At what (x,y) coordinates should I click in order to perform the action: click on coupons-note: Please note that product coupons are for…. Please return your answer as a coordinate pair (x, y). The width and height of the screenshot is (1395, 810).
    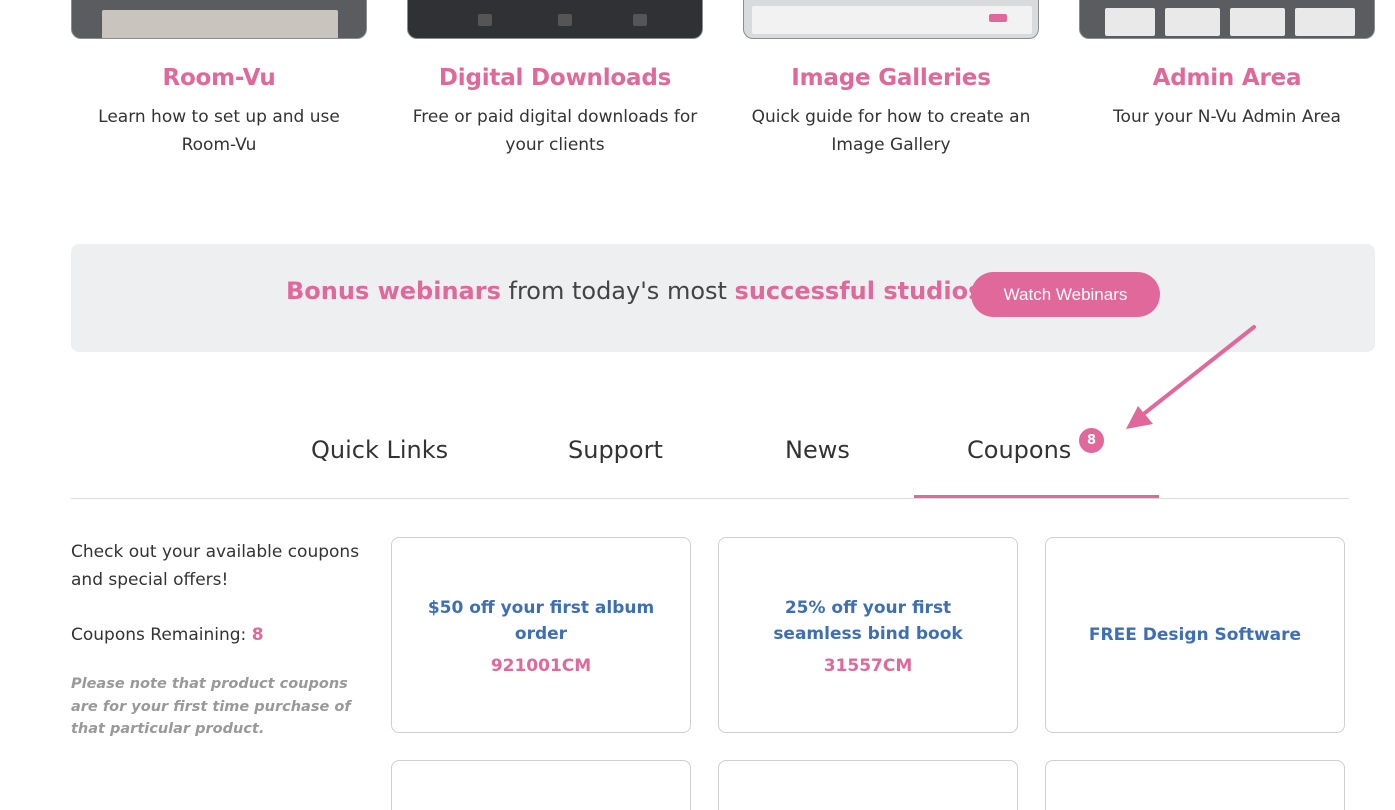
    Looking at the image, I should click on (211, 706).